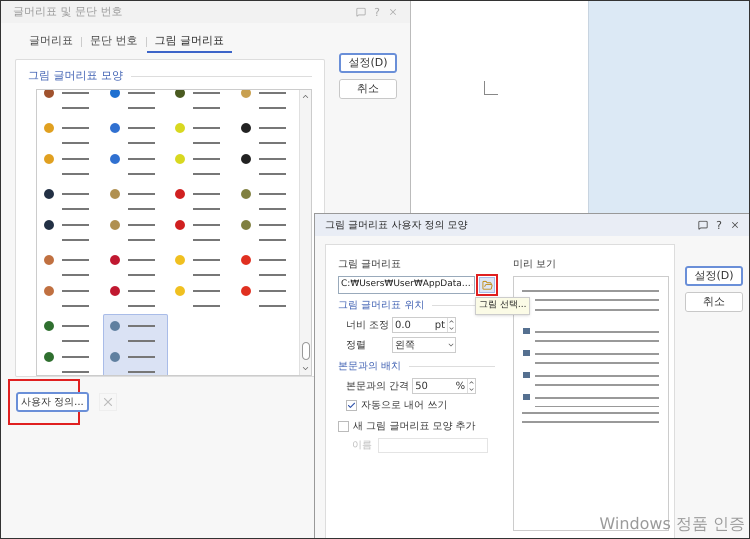 The width and height of the screenshot is (750, 539). Describe the element at coordinates (51, 42) in the screenshot. I see `tab: 글머리표` at that location.